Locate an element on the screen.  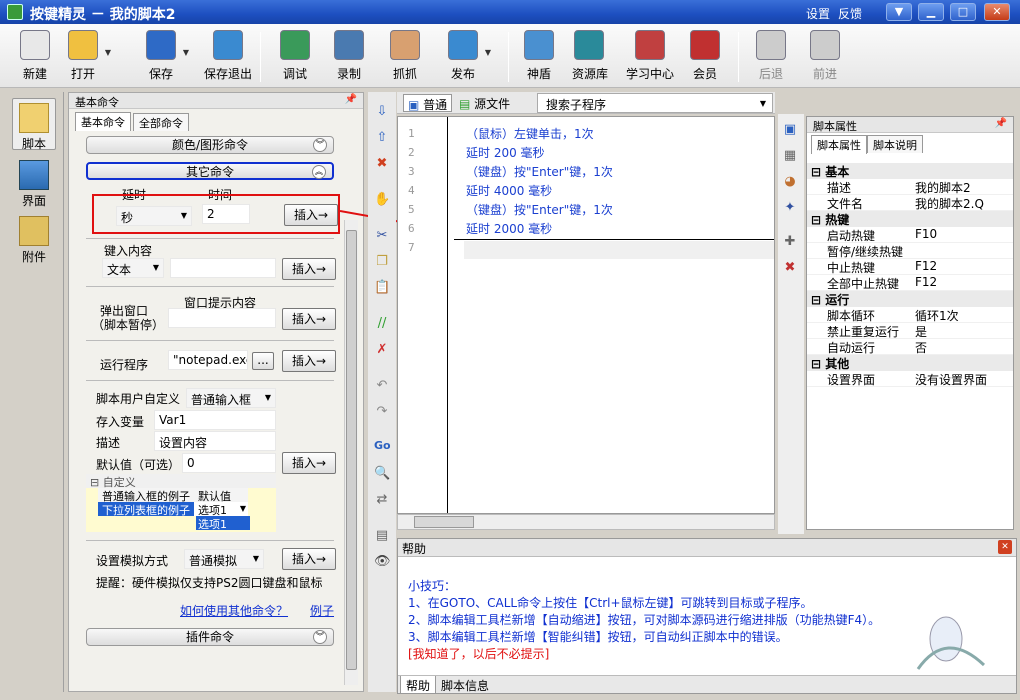
group-other-commands: 其它命令 ︽ is located at coordinates (210, 171).